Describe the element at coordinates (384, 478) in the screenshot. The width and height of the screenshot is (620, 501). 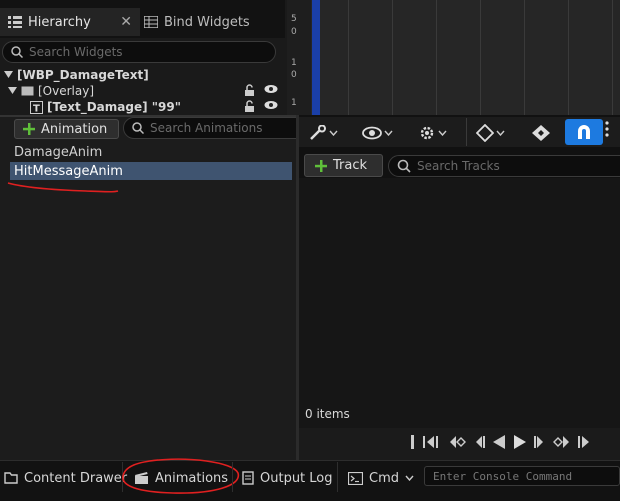
I see `cmd-label: Cmd` at that location.